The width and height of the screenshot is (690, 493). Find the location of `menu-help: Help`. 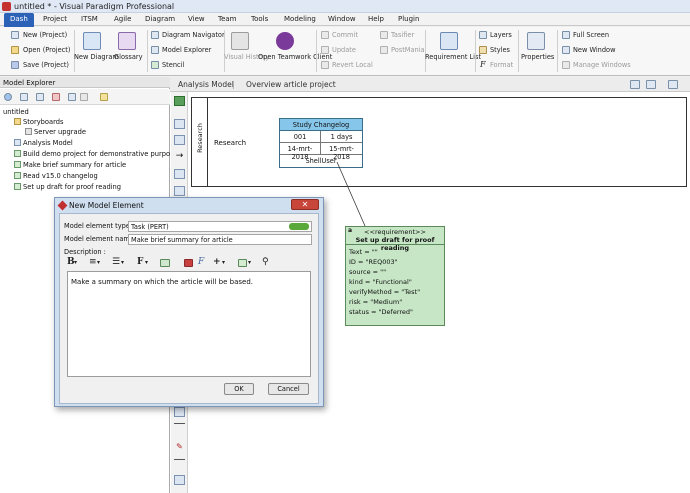

menu-help: Help is located at coordinates (376, 19).